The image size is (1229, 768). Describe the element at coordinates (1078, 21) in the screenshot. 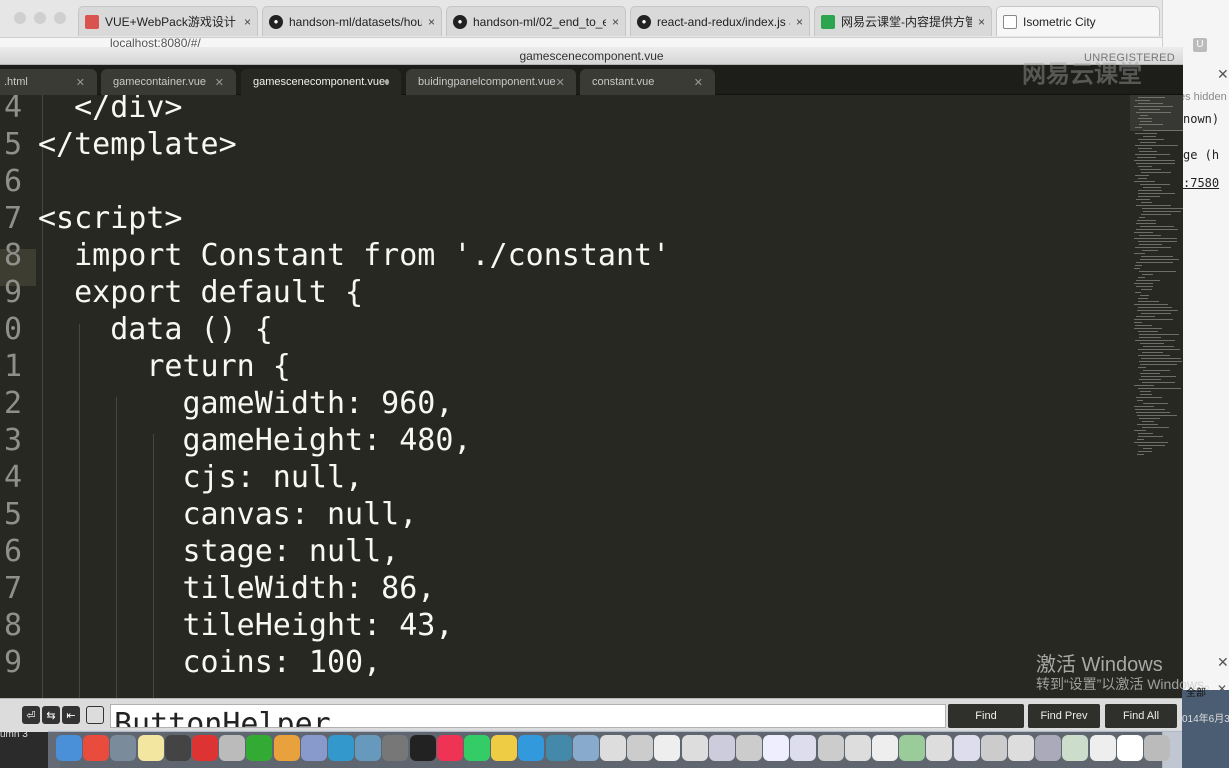

I see `browser-tab: Isometric City` at that location.